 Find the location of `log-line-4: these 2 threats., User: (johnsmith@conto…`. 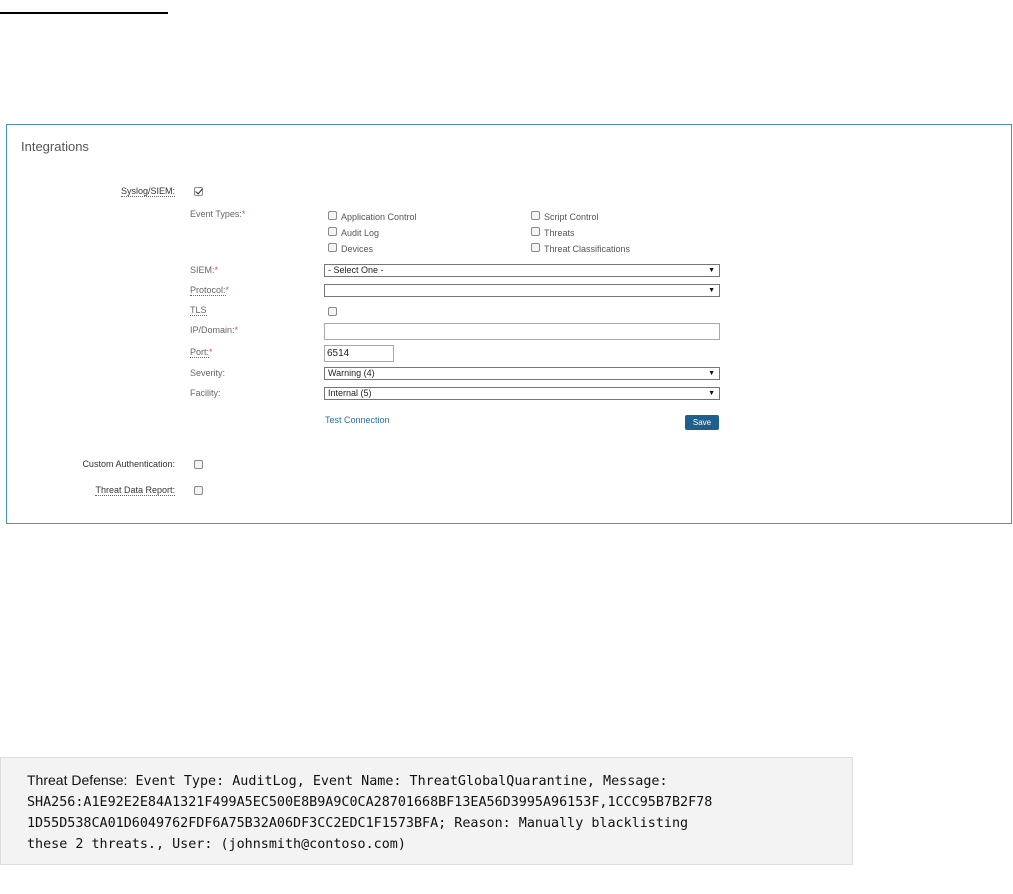

log-line-4: these 2 threats., User: (johnsmith@conto… is located at coordinates (216, 844).